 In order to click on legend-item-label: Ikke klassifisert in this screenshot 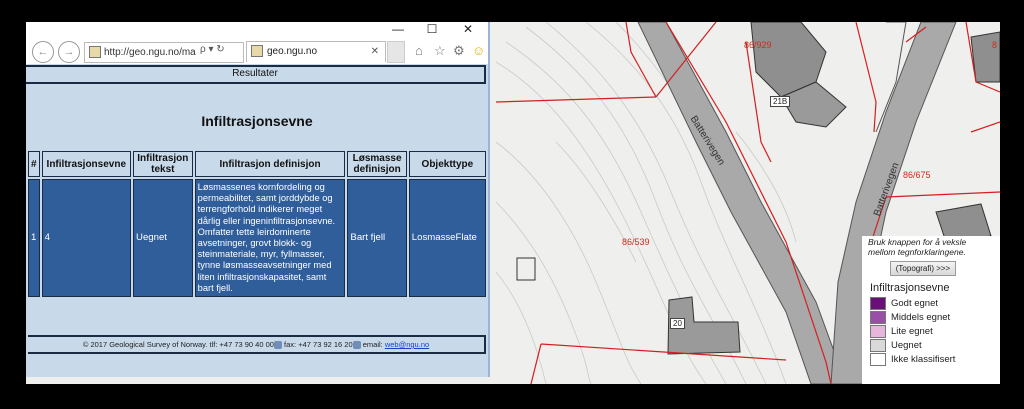, I will do `click(923, 359)`.